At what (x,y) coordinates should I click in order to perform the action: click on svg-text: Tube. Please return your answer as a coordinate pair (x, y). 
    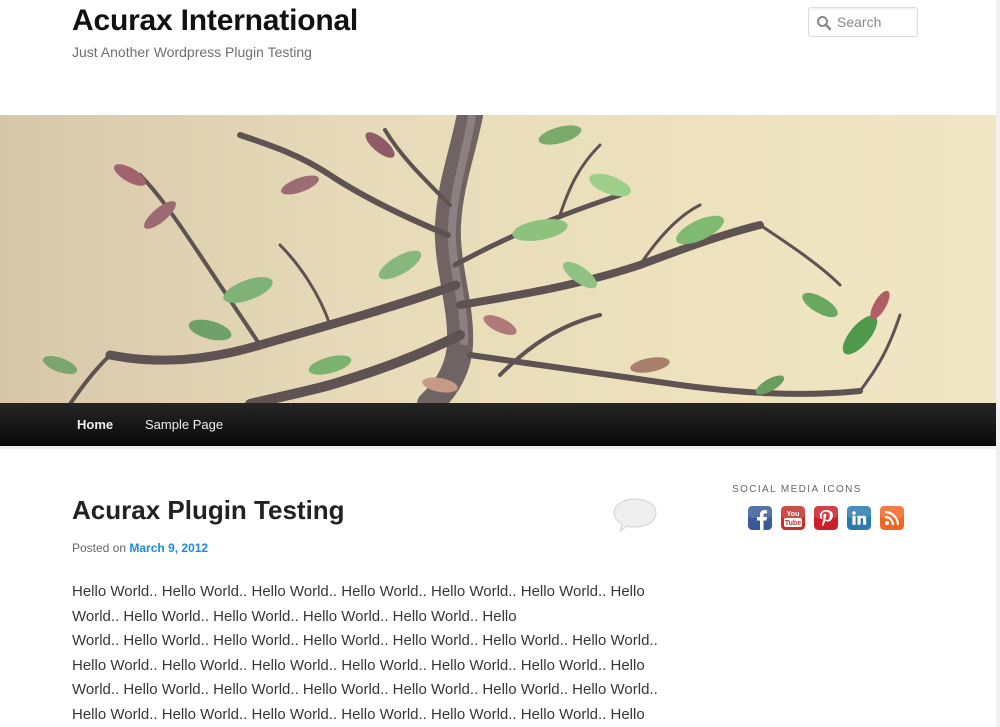
    Looking at the image, I should click on (793, 523).